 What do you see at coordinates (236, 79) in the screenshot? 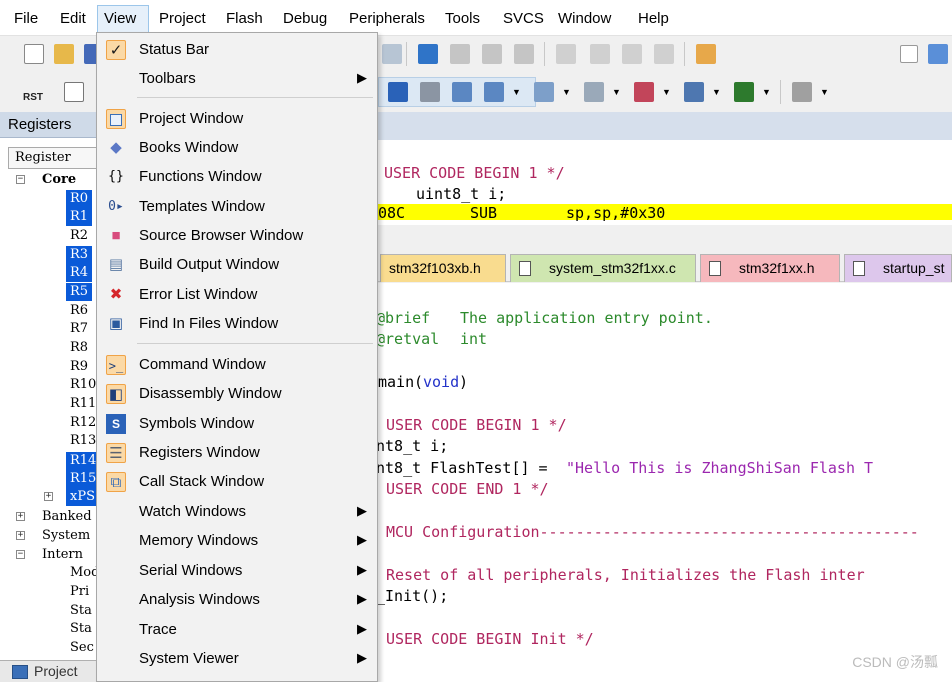
I see `menu-item-toolbars: Toolbars ▶` at bounding box center [236, 79].